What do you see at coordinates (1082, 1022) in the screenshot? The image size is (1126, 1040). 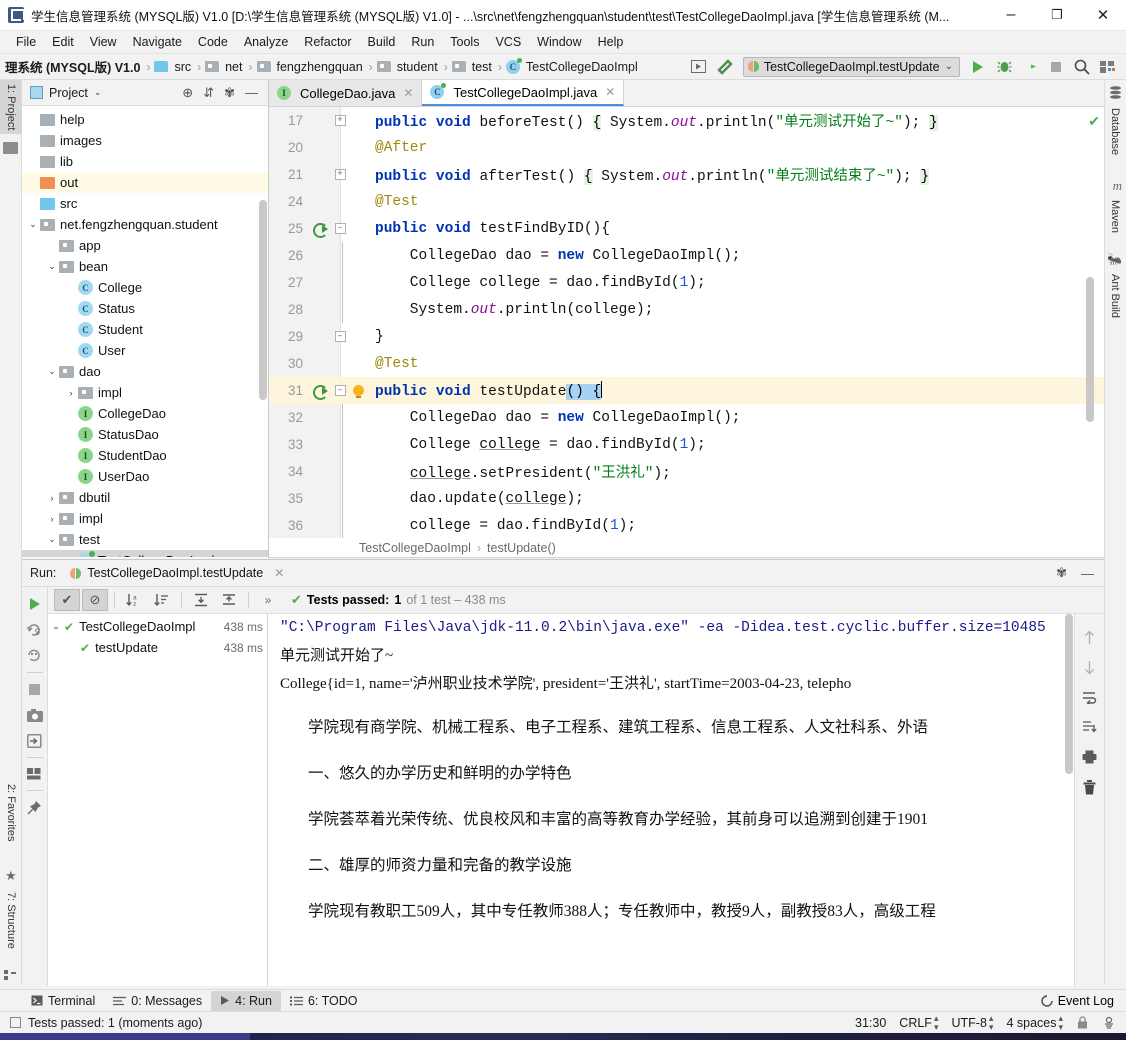 I see `lock-icon` at bounding box center [1082, 1022].